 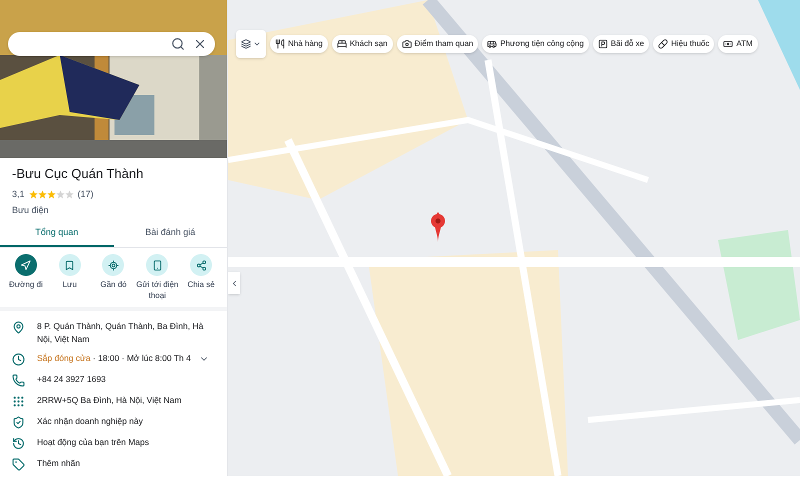 What do you see at coordinates (71, 379) in the screenshot?
I see `phone-text: +84 24 3927 1693` at bounding box center [71, 379].